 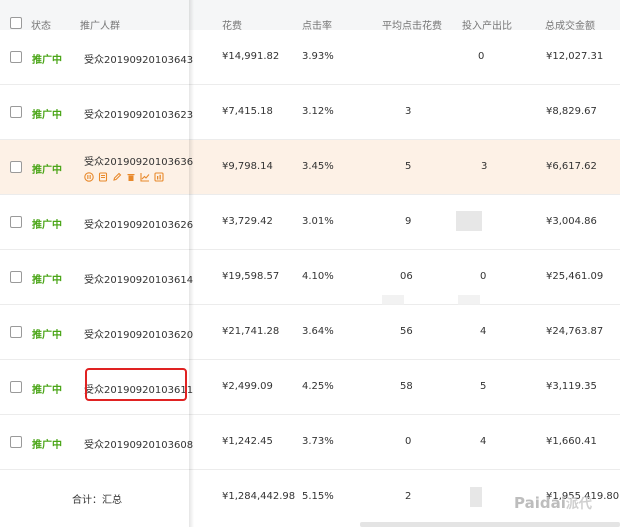 I want to click on avg-cpc-value: 3, so click(x=408, y=111).